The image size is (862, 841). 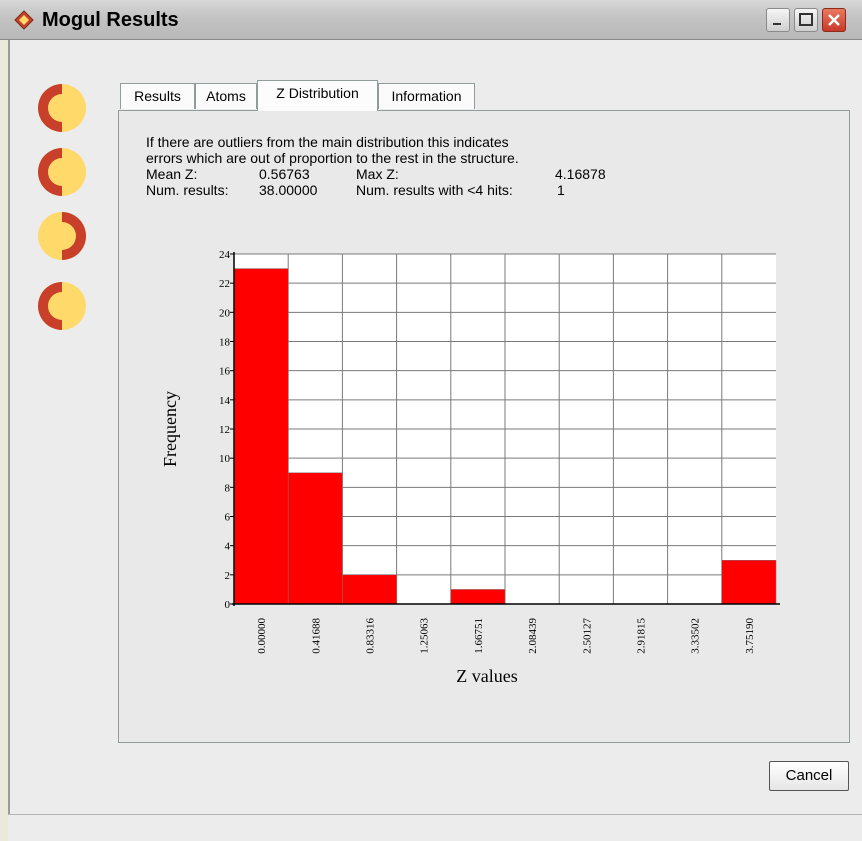 What do you see at coordinates (809, 776) in the screenshot?
I see `cancel-button: Cancel` at bounding box center [809, 776].